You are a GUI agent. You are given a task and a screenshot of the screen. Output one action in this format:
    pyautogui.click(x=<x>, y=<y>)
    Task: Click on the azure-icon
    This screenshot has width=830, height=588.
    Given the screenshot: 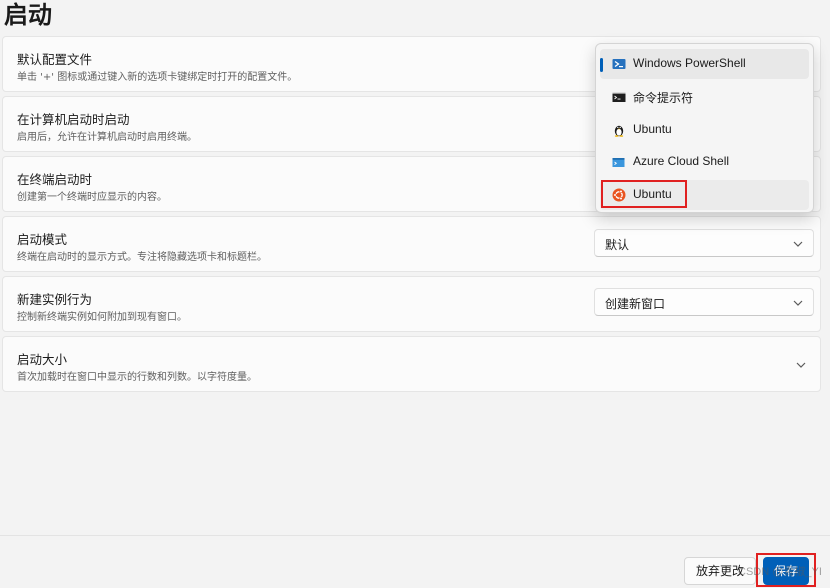 What is the action you would take?
    pyautogui.click(x=618, y=162)
    